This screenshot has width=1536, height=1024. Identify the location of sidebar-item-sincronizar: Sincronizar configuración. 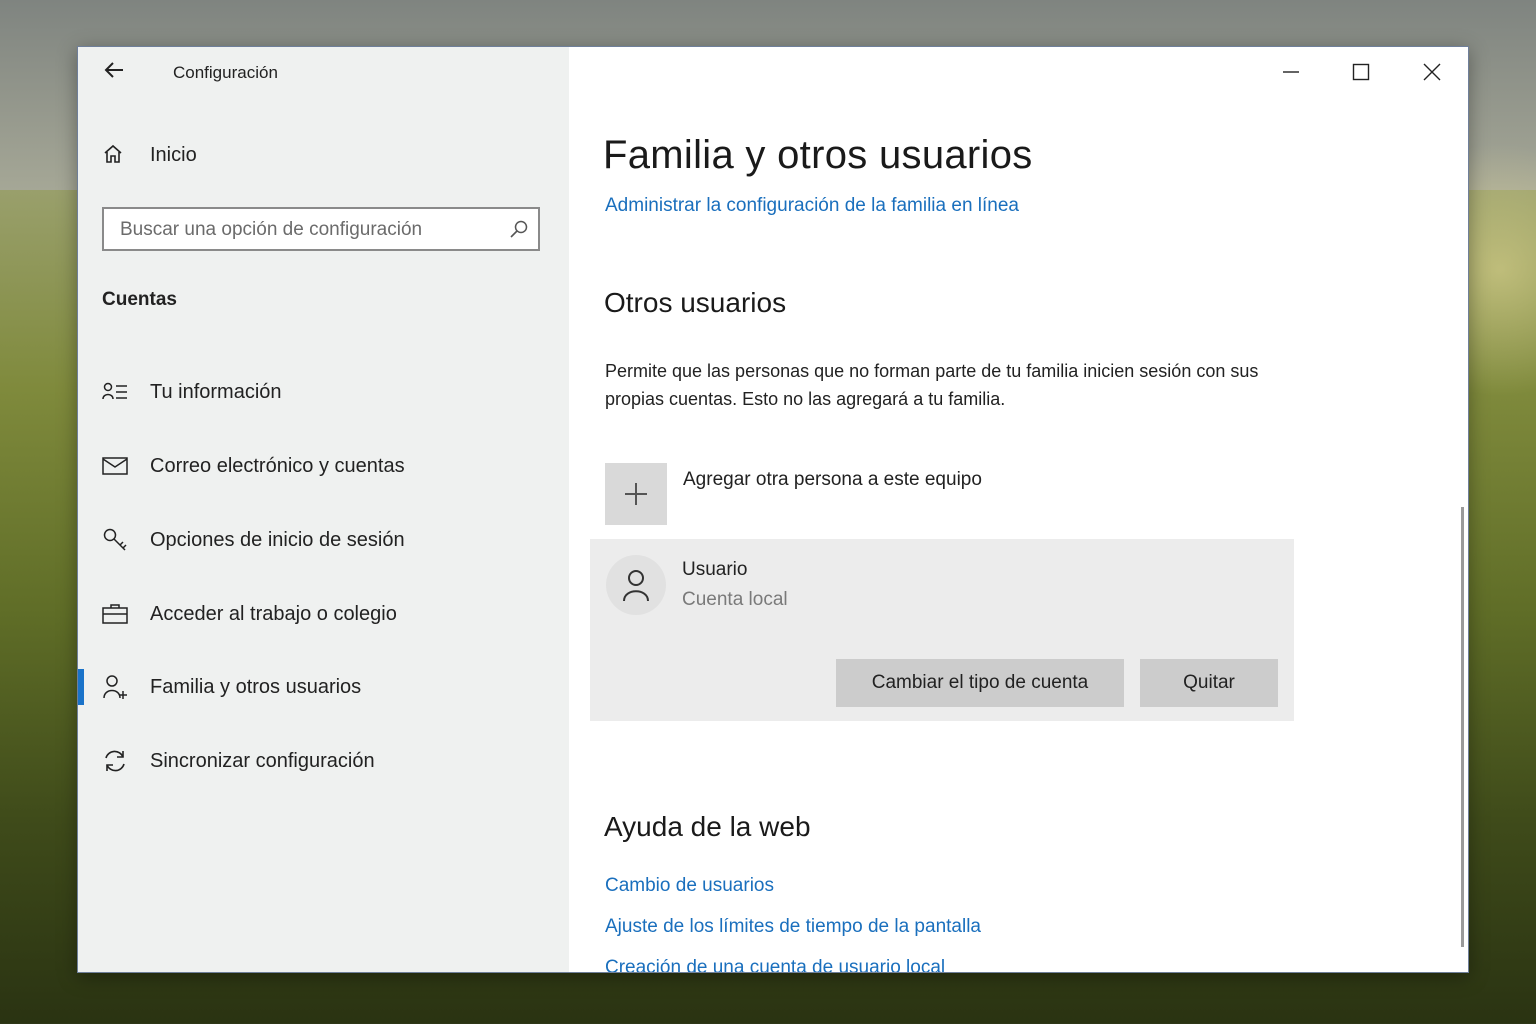
(323, 761).